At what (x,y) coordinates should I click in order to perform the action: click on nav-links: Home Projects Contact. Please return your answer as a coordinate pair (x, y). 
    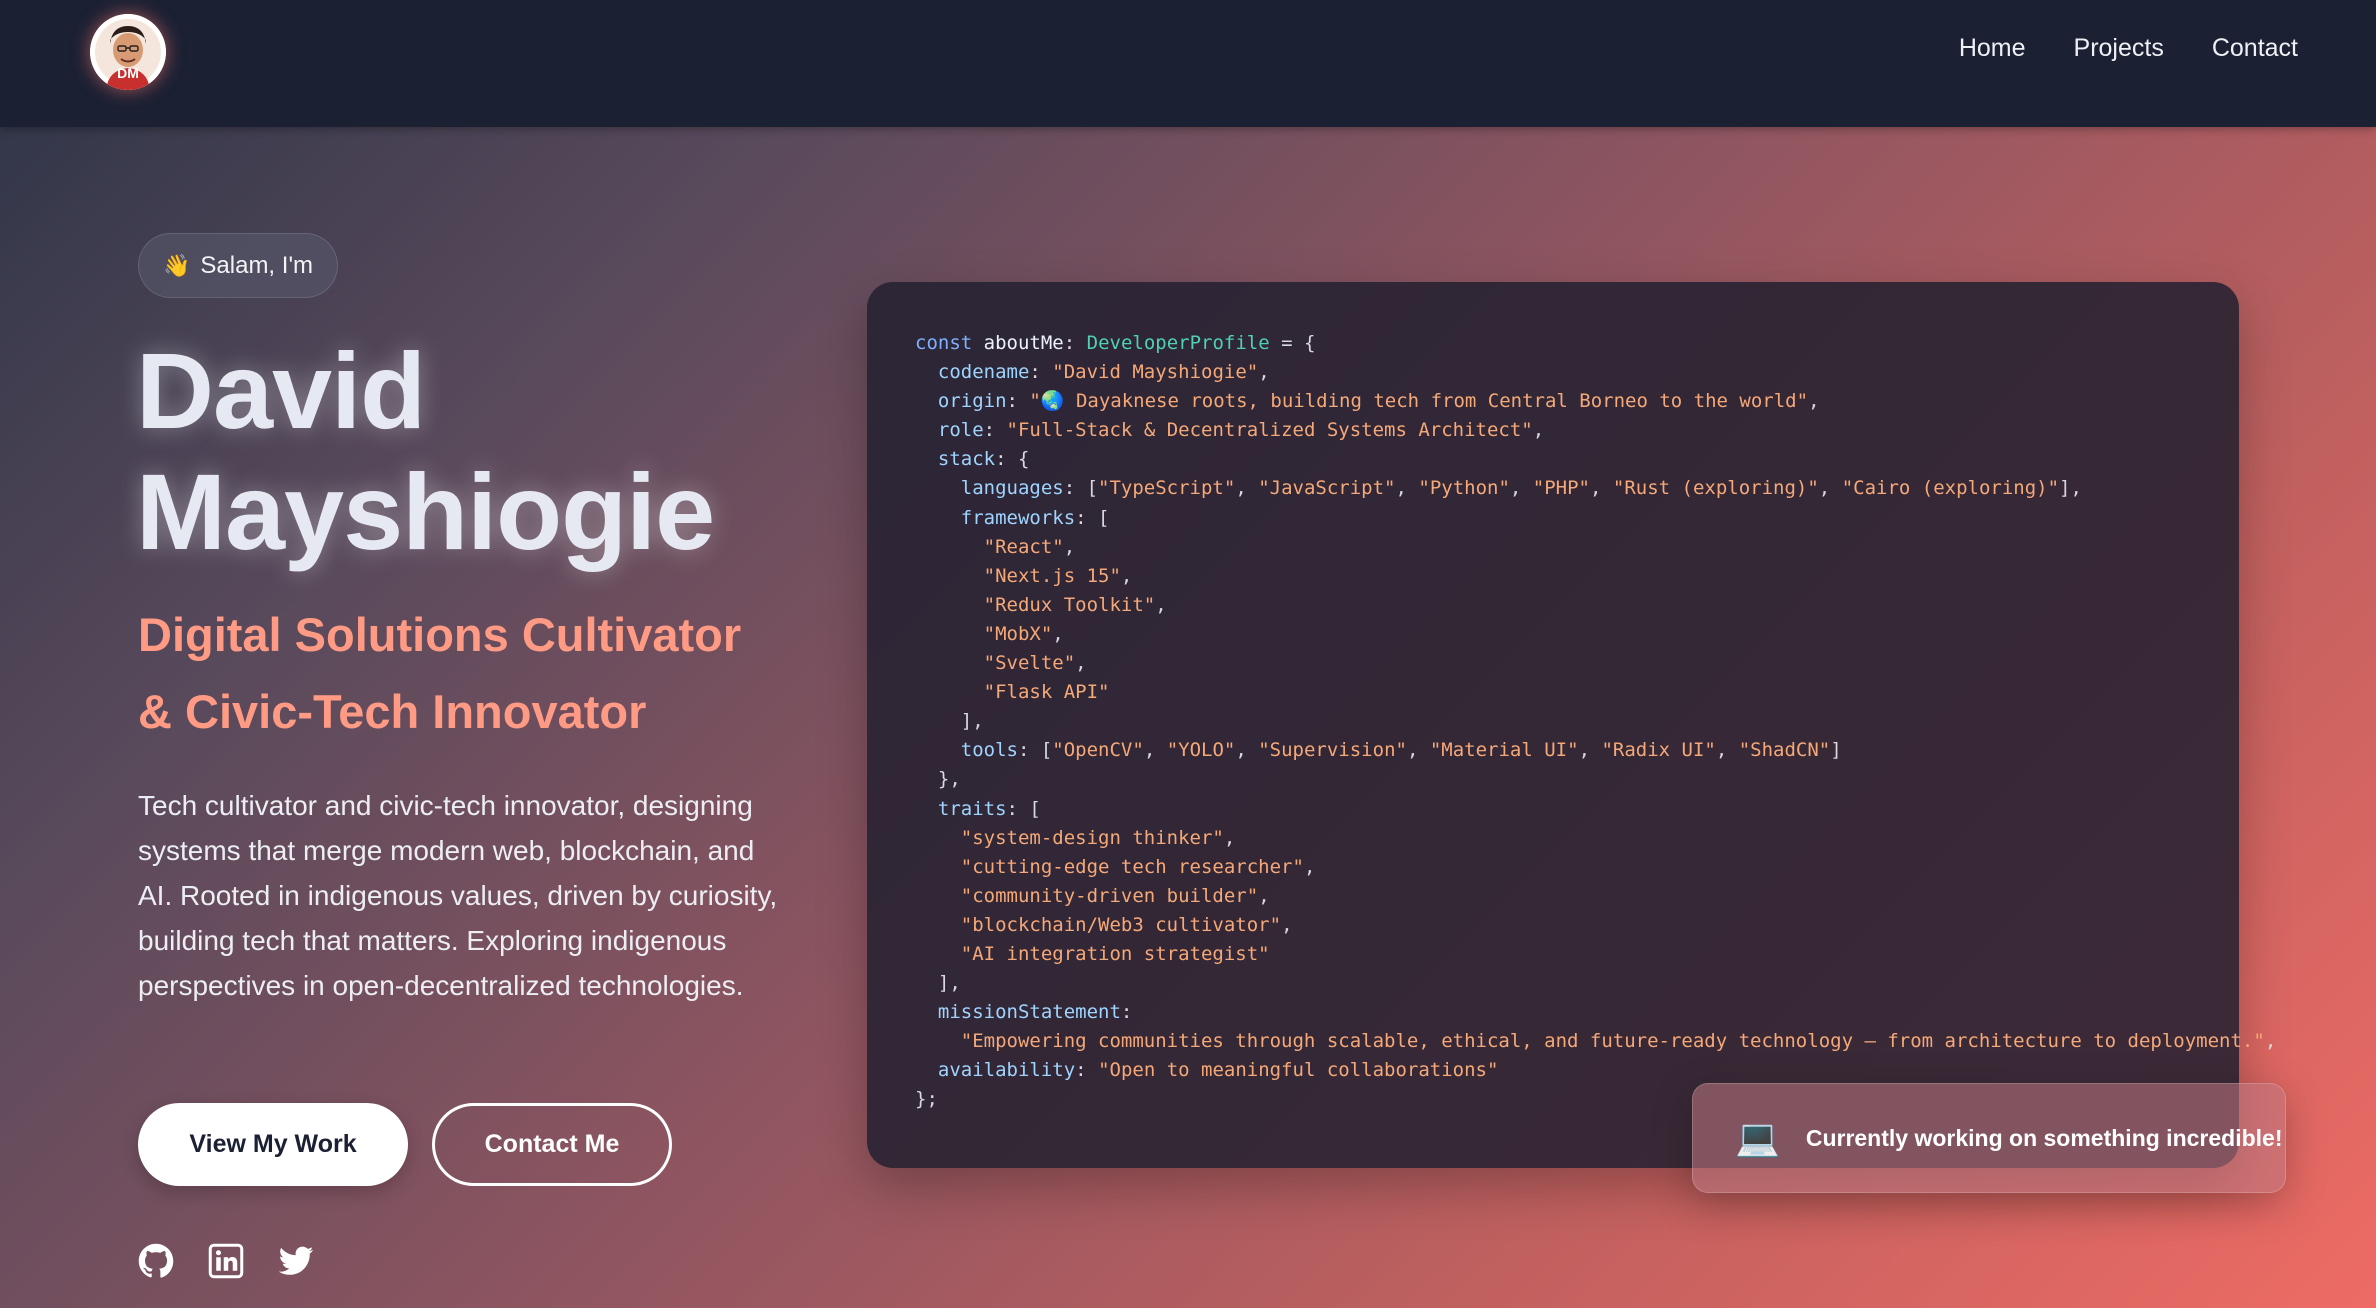
    Looking at the image, I should click on (2128, 48).